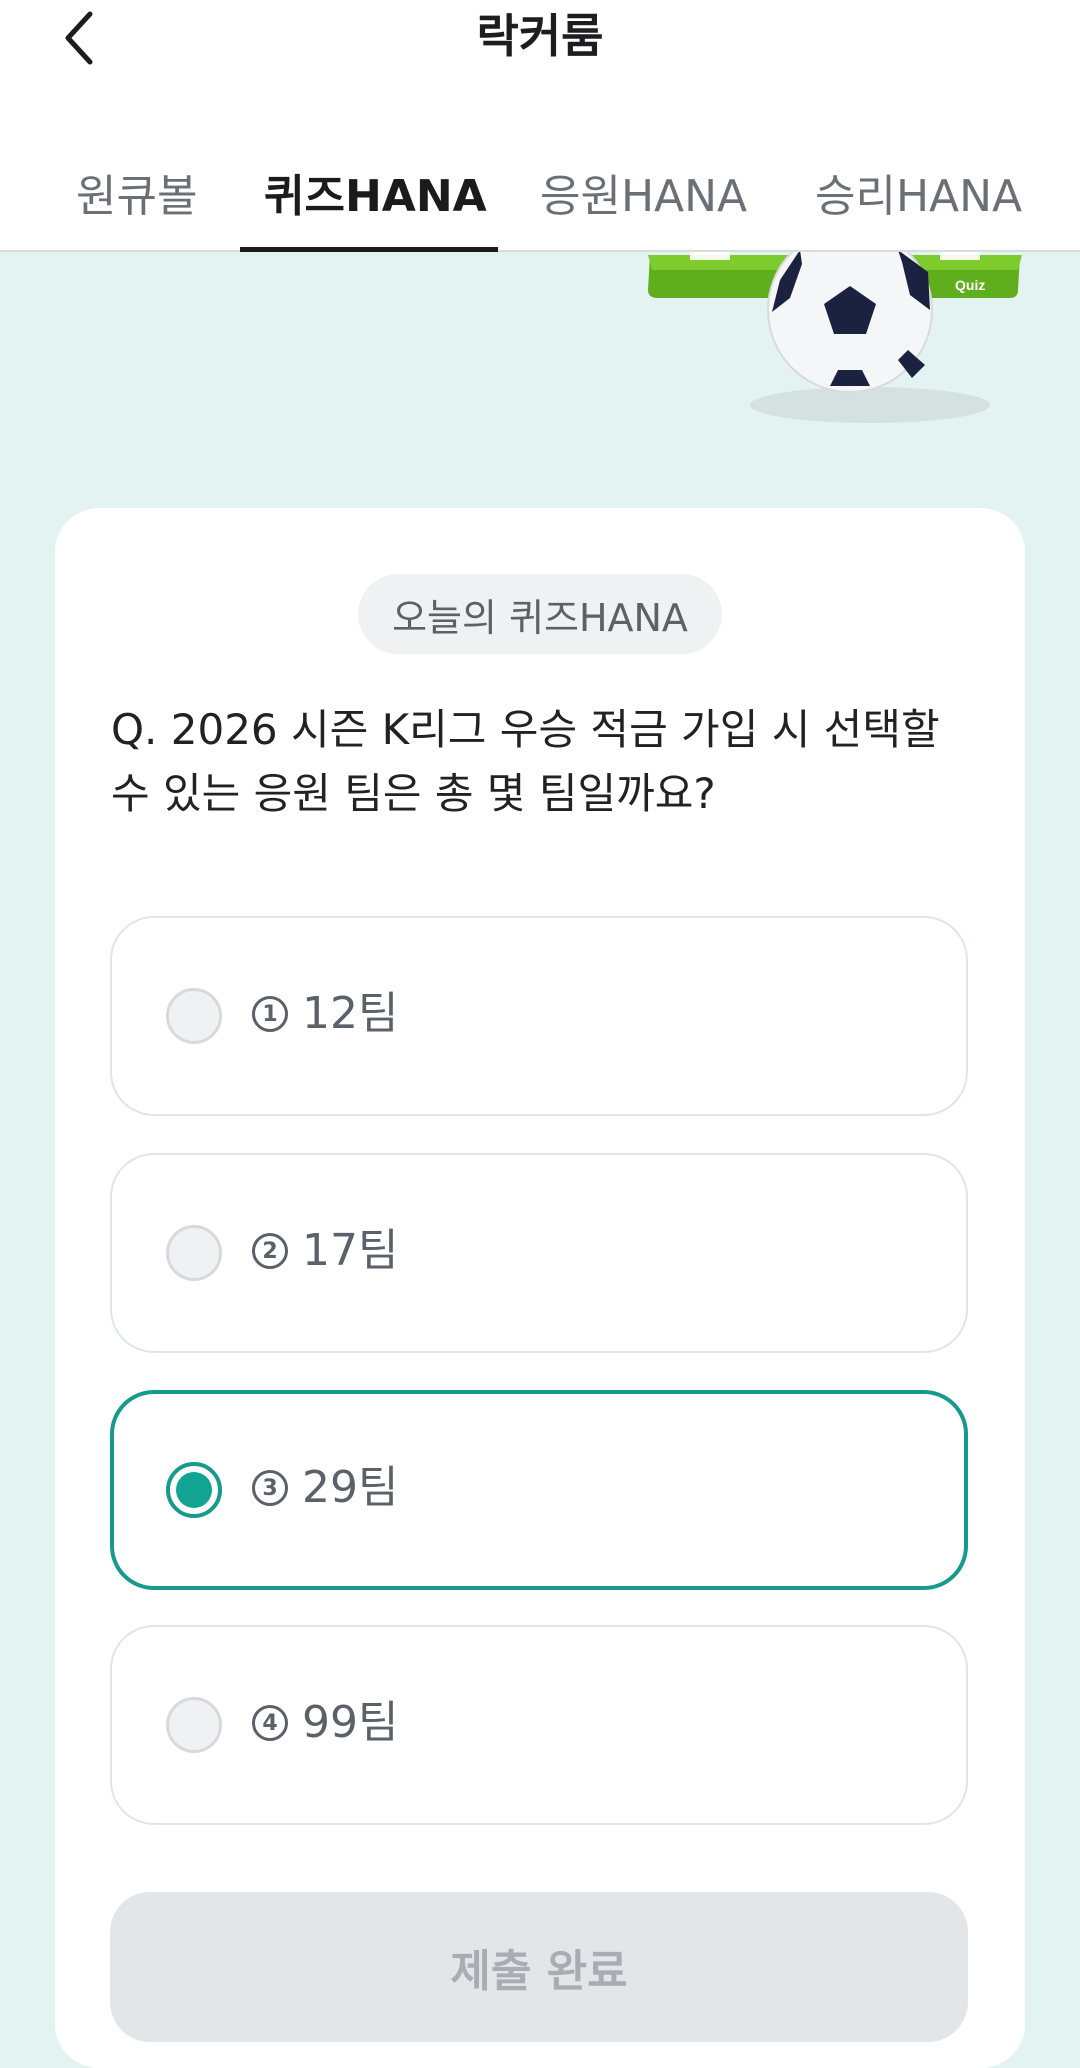  I want to click on chevron-left-icon, so click(79, 38).